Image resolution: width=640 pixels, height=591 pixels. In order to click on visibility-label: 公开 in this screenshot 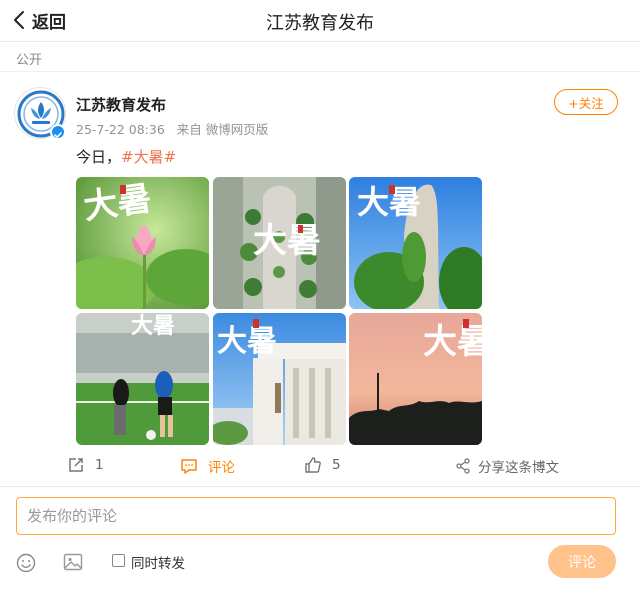, I will do `click(29, 60)`.